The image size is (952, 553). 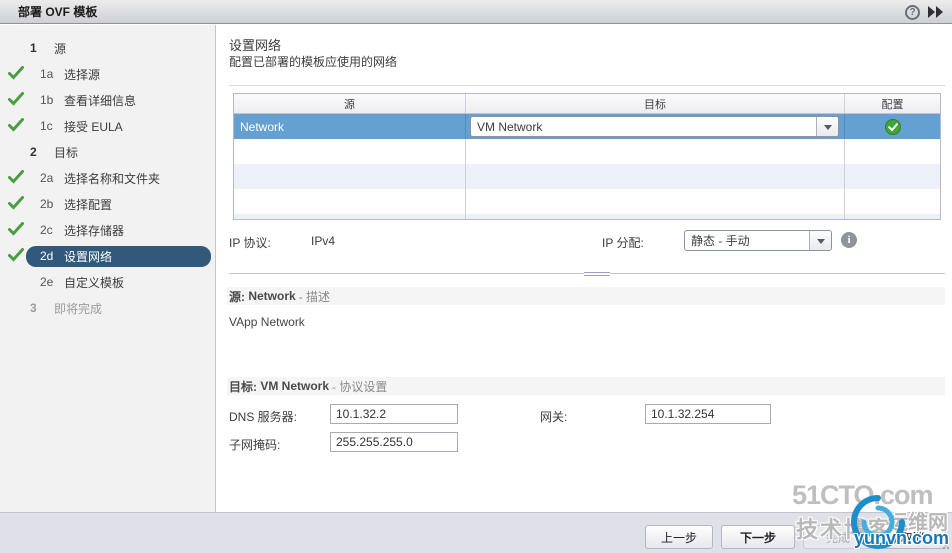 What do you see at coordinates (33, 152) in the screenshot?
I see `step-number: 2` at bounding box center [33, 152].